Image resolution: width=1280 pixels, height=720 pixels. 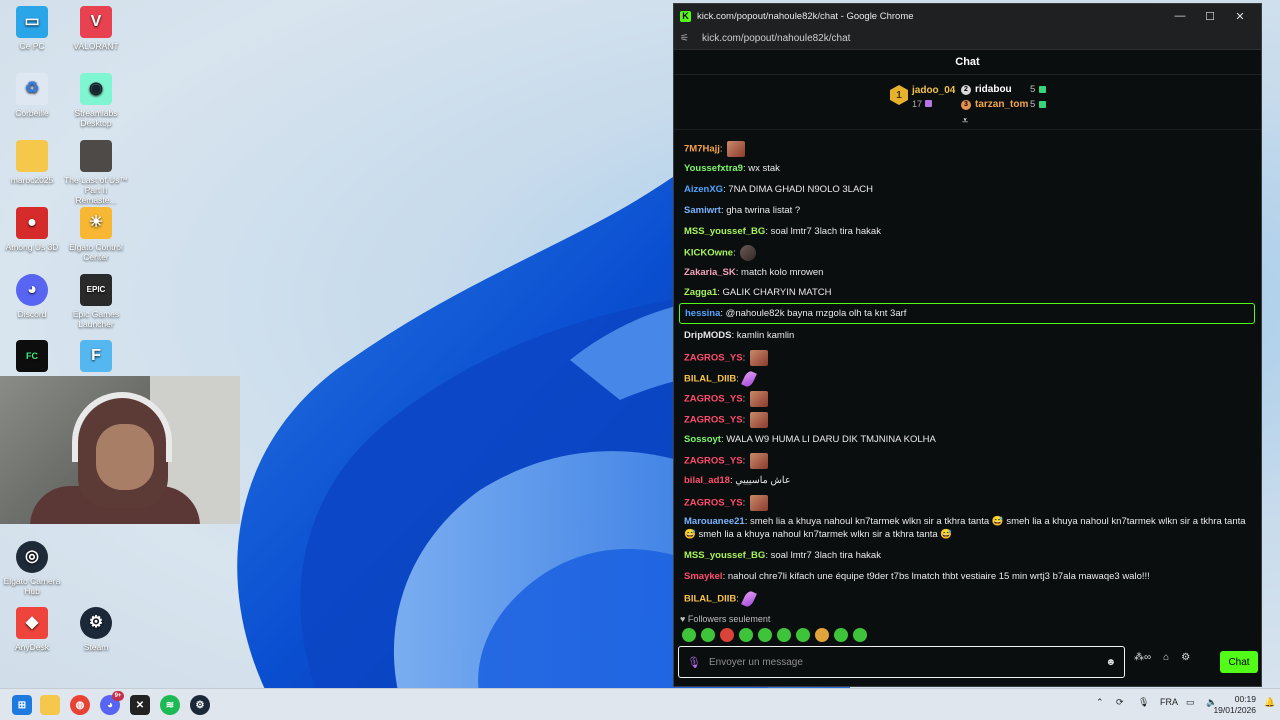 What do you see at coordinates (1142, 657) in the screenshot?
I see `channel-points-icon: ⁂∞` at bounding box center [1142, 657].